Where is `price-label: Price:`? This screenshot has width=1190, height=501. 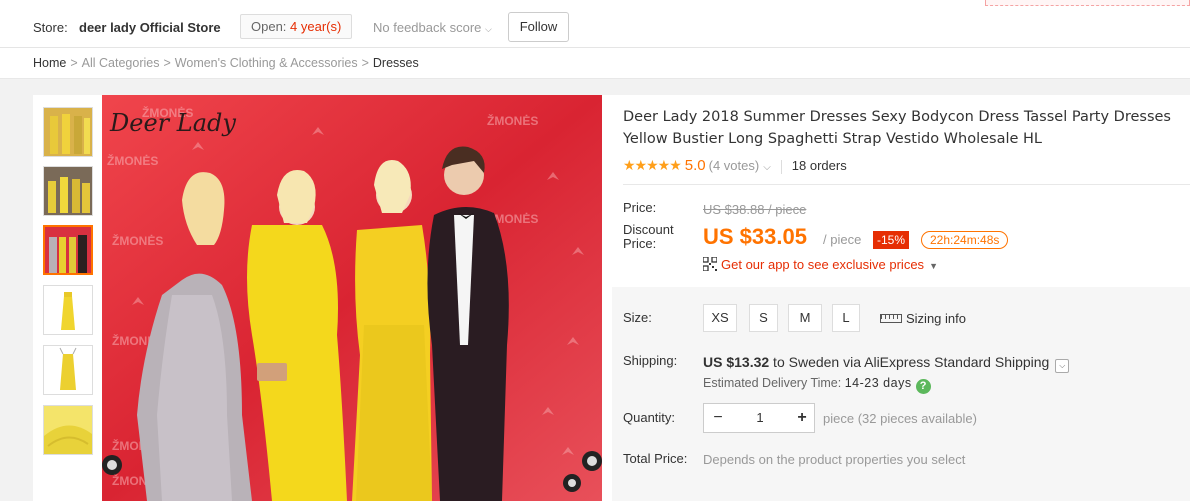
price-label: Price: is located at coordinates (640, 207).